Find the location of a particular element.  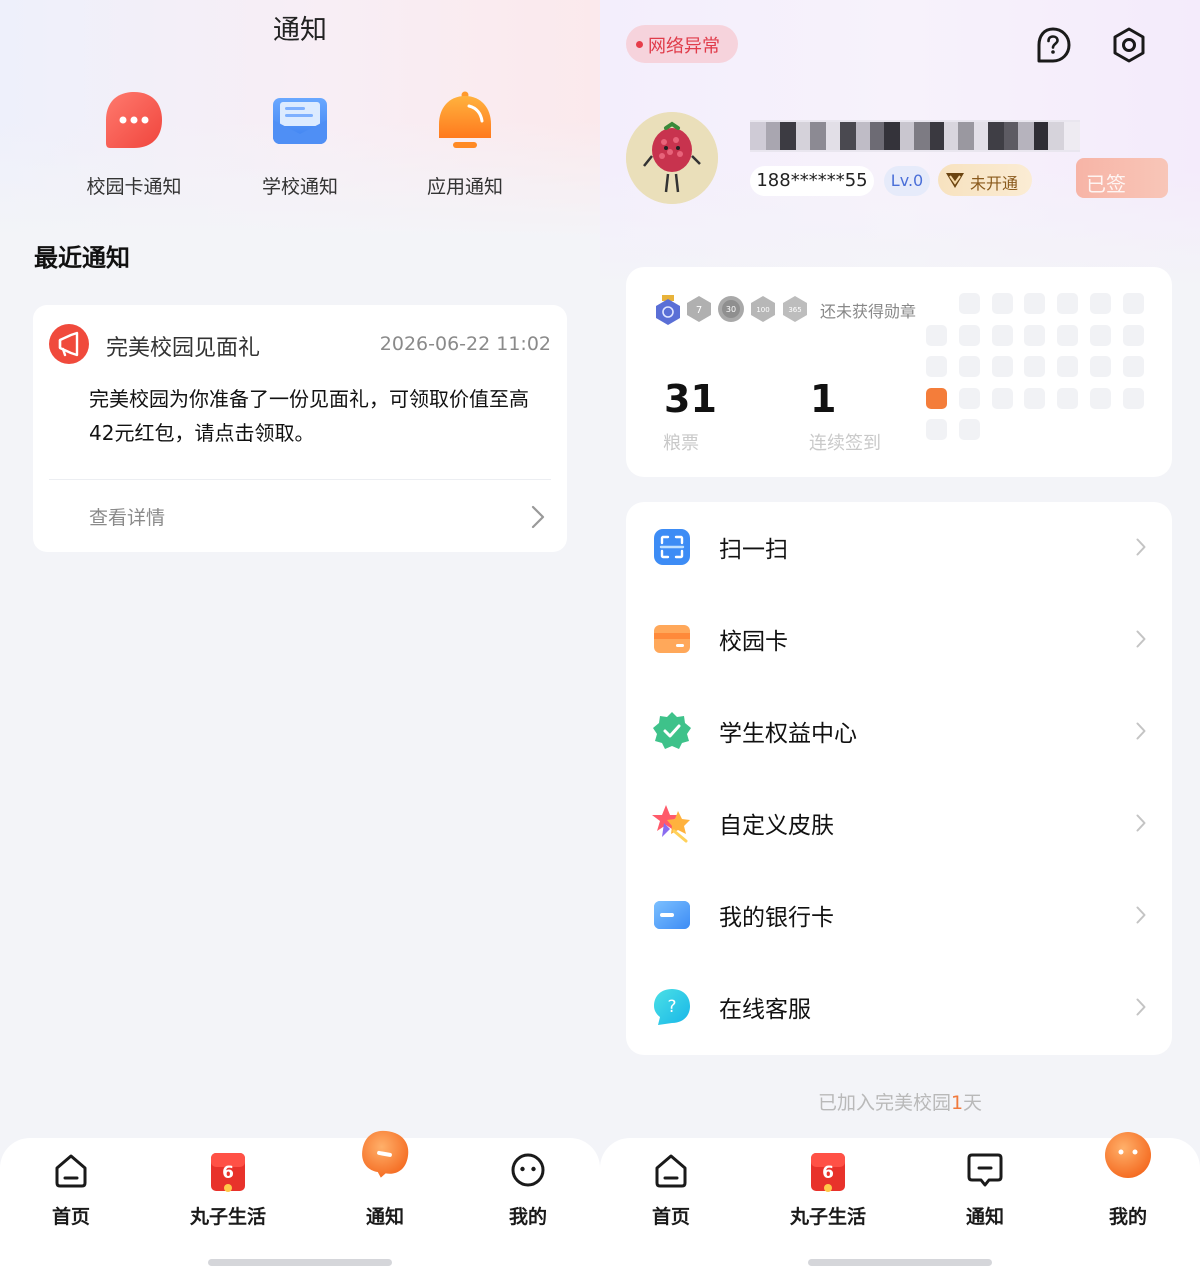

menu-label: 扫一扫 is located at coordinates (753, 550).